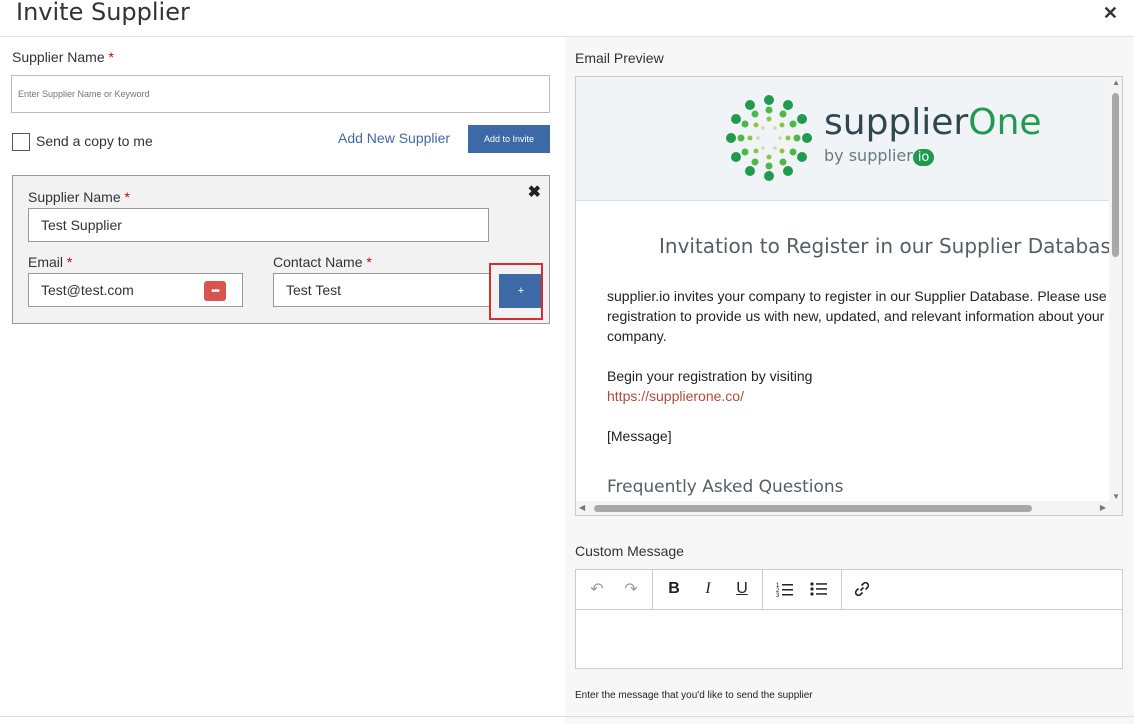 This screenshot has height=724, width=1134. I want to click on logo-io-badge: io, so click(923, 157).